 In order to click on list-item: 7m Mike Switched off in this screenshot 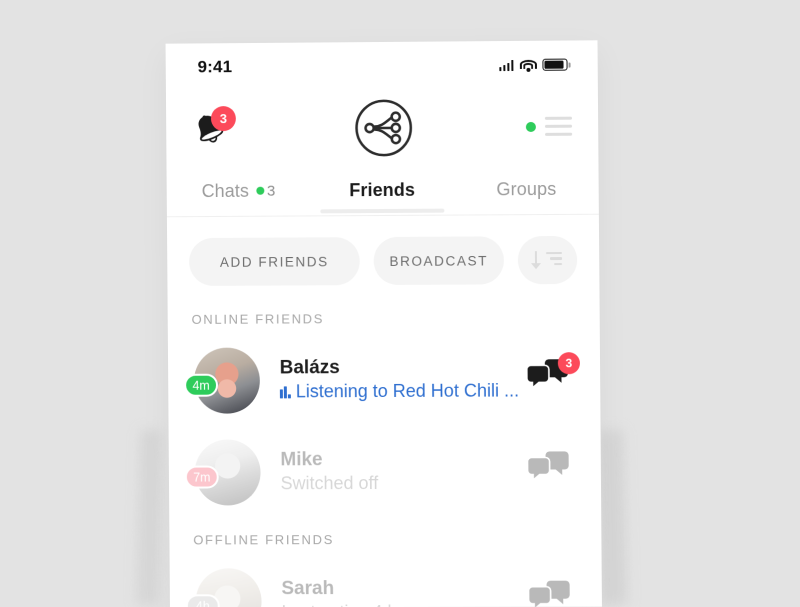, I will do `click(385, 471)`.